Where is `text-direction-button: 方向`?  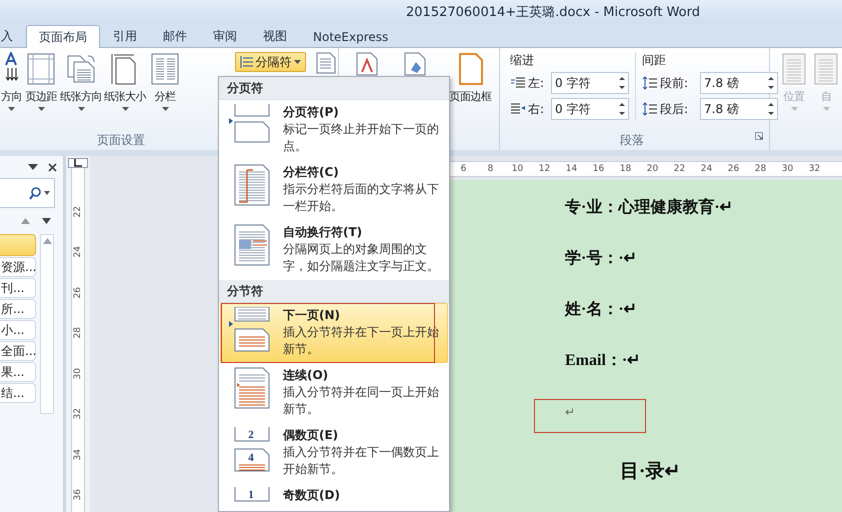
text-direction-button: 方向 is located at coordinates (11, 81).